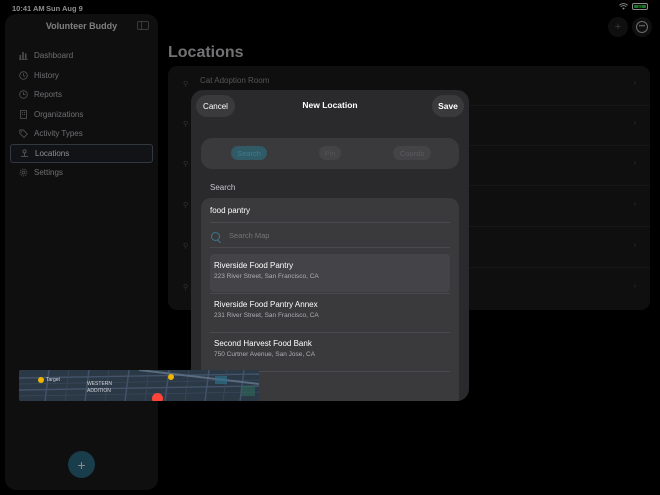  What do you see at coordinates (330, 105) in the screenshot?
I see `sheet-title: New Location` at bounding box center [330, 105].